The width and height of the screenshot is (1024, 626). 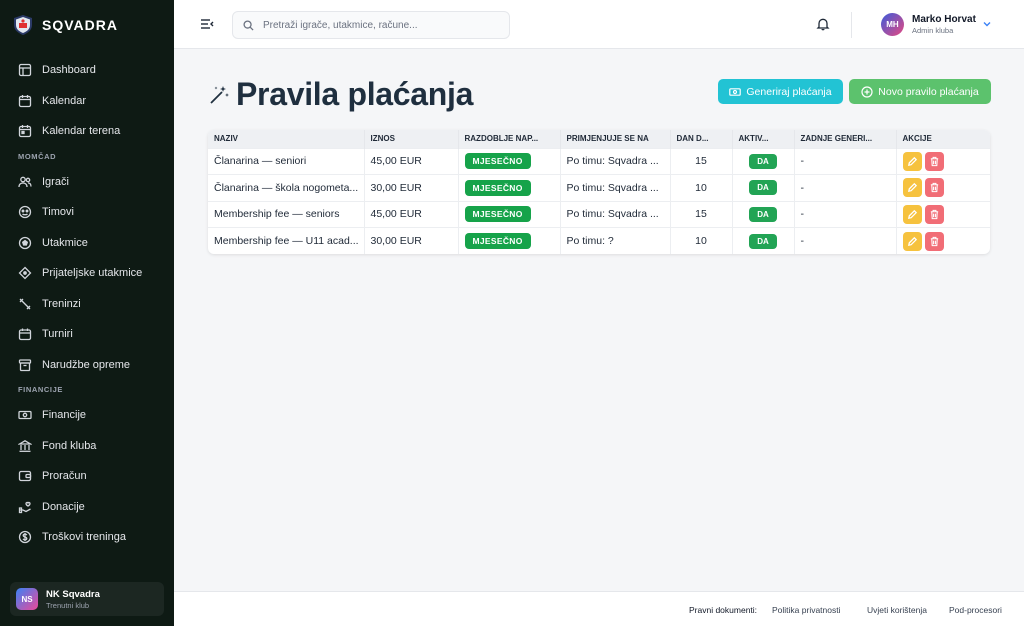 I want to click on sidebar-item-budget: Proračun, so click(x=87, y=476).